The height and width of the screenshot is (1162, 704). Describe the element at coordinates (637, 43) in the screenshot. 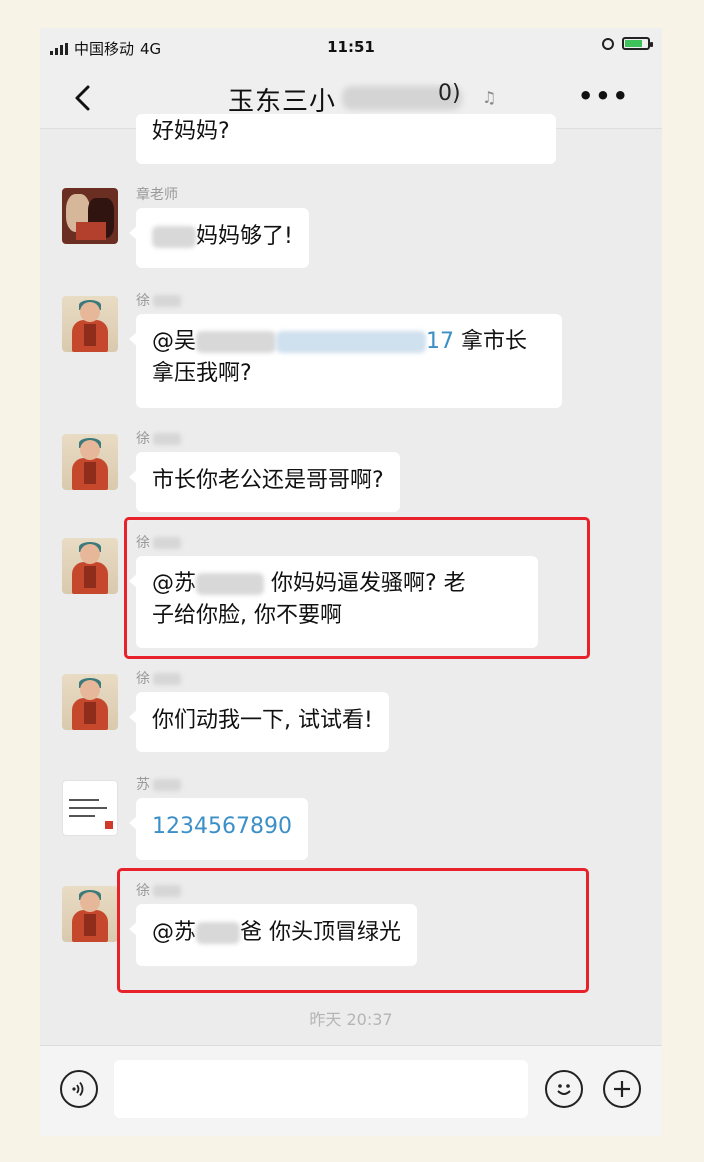

I see `battery-icon` at that location.